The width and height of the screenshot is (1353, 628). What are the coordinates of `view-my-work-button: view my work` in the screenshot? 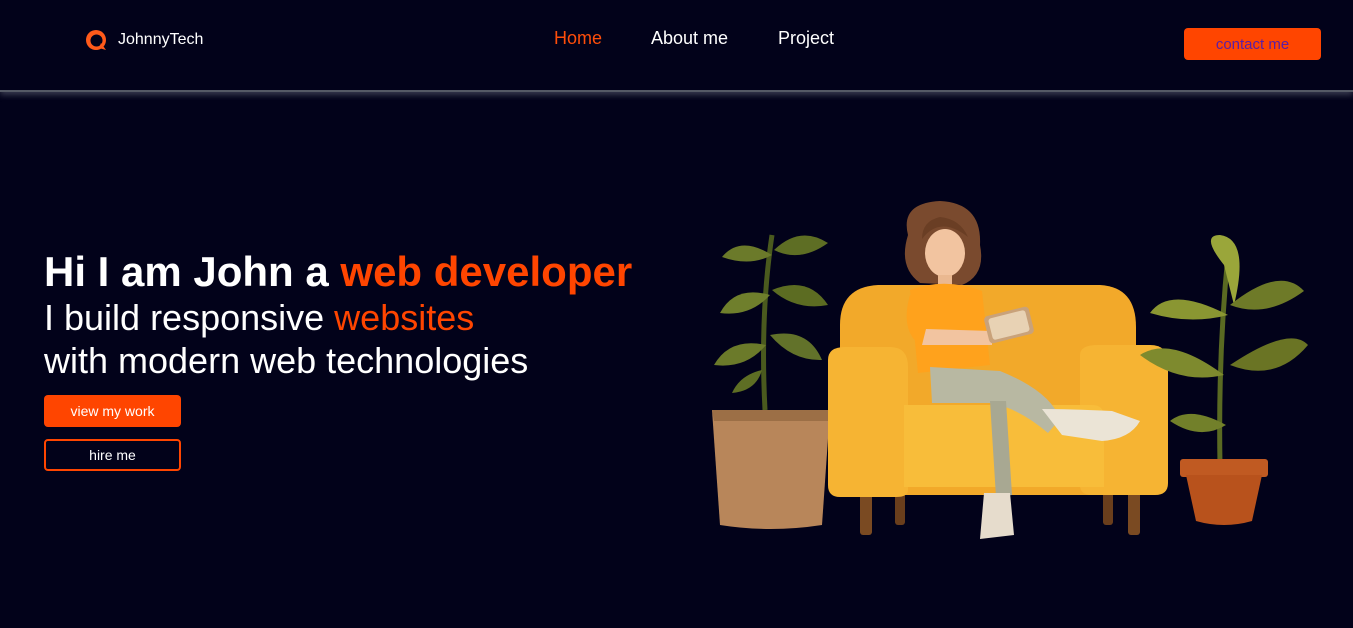 It's located at (112, 411).